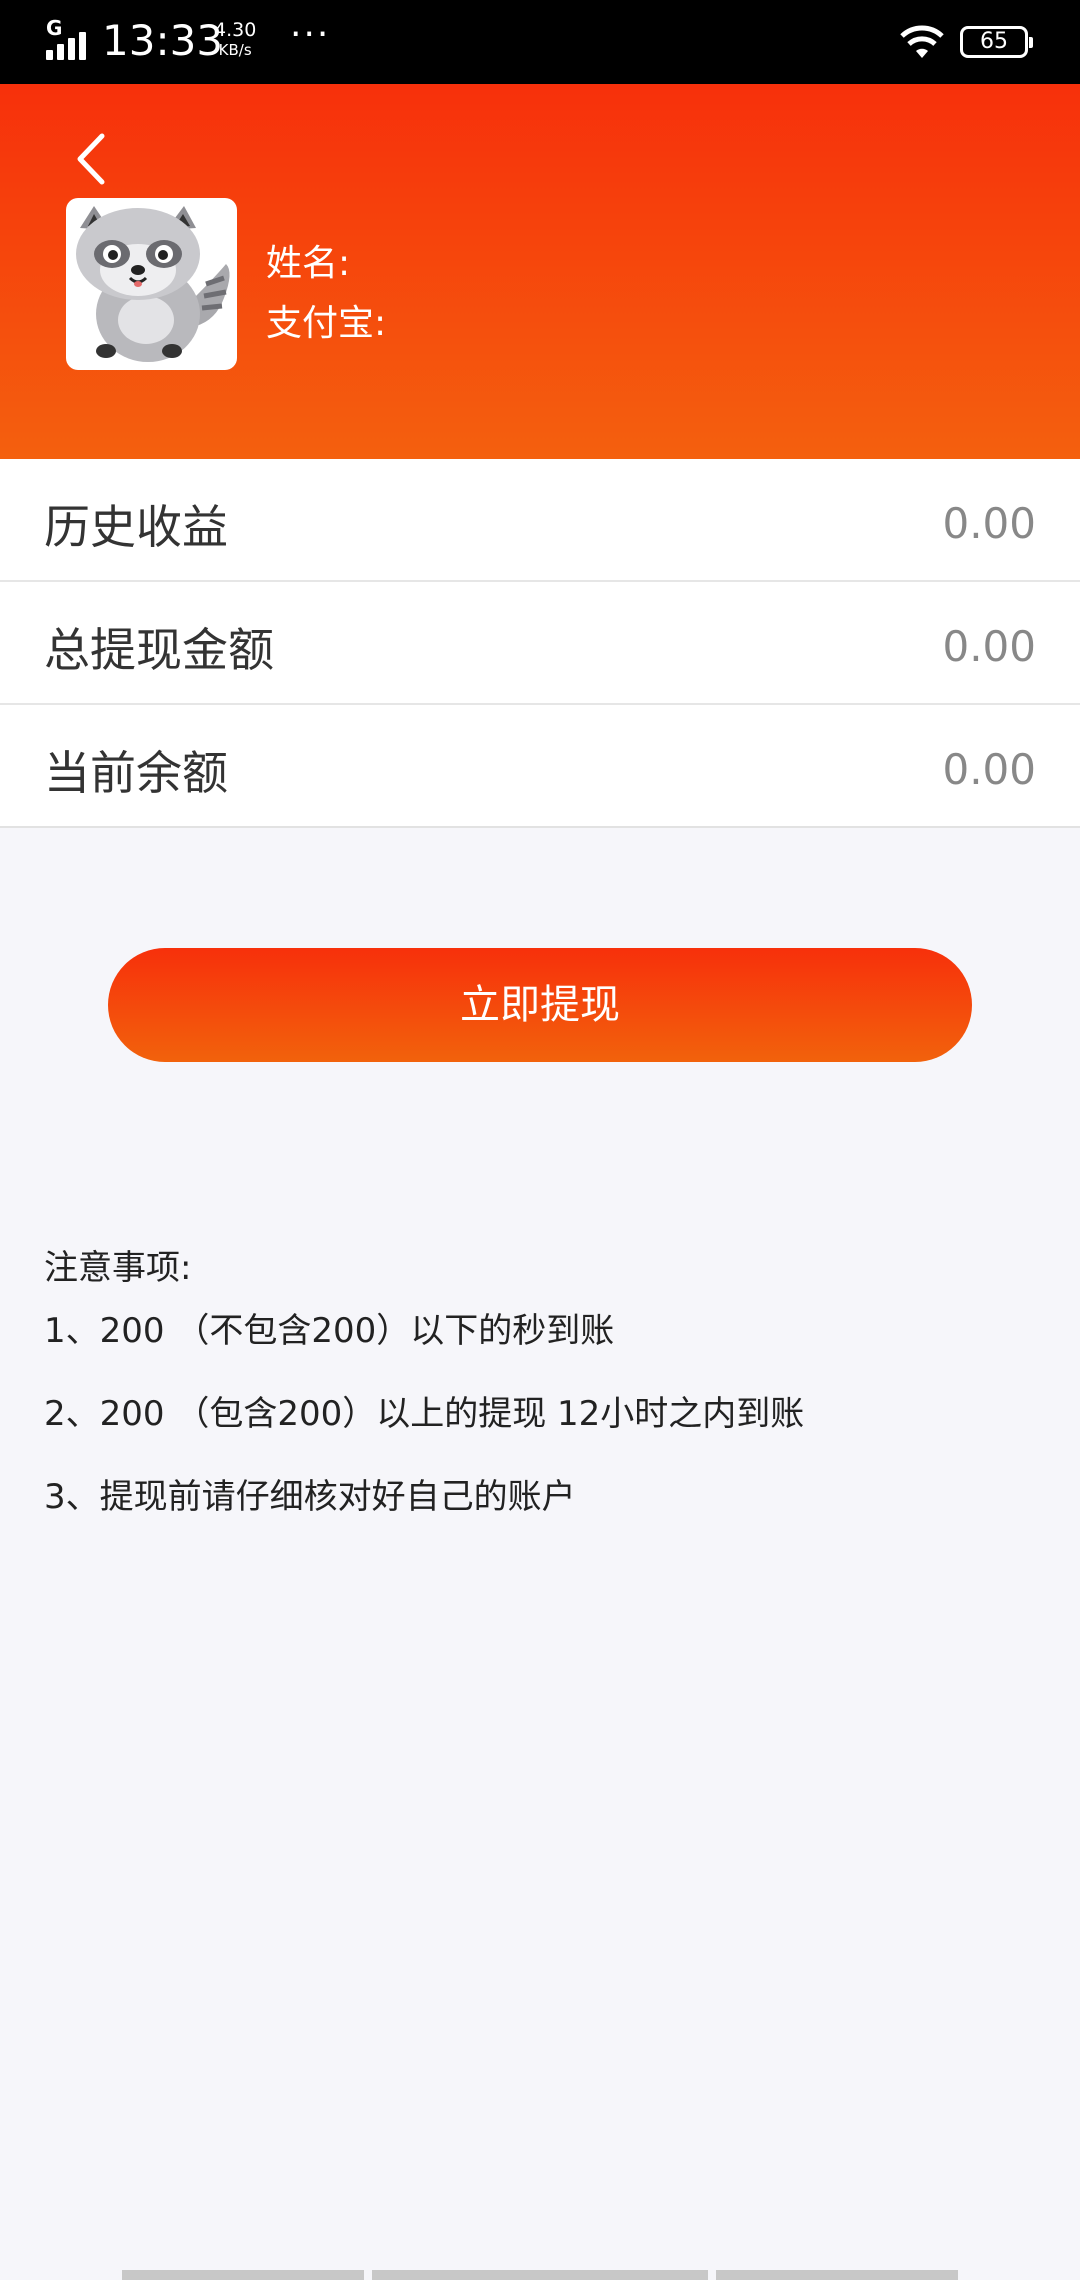 This screenshot has height=2280, width=1080. Describe the element at coordinates (540, 520) in the screenshot. I see `history-earnings-row: 历史收益 0.00` at that location.